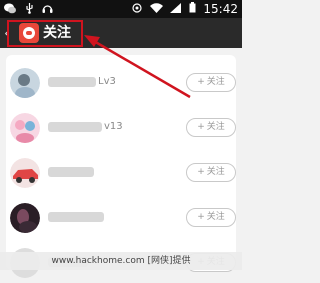 This screenshot has width=320, height=283. I want to click on clock: 15:42, so click(220, 9).